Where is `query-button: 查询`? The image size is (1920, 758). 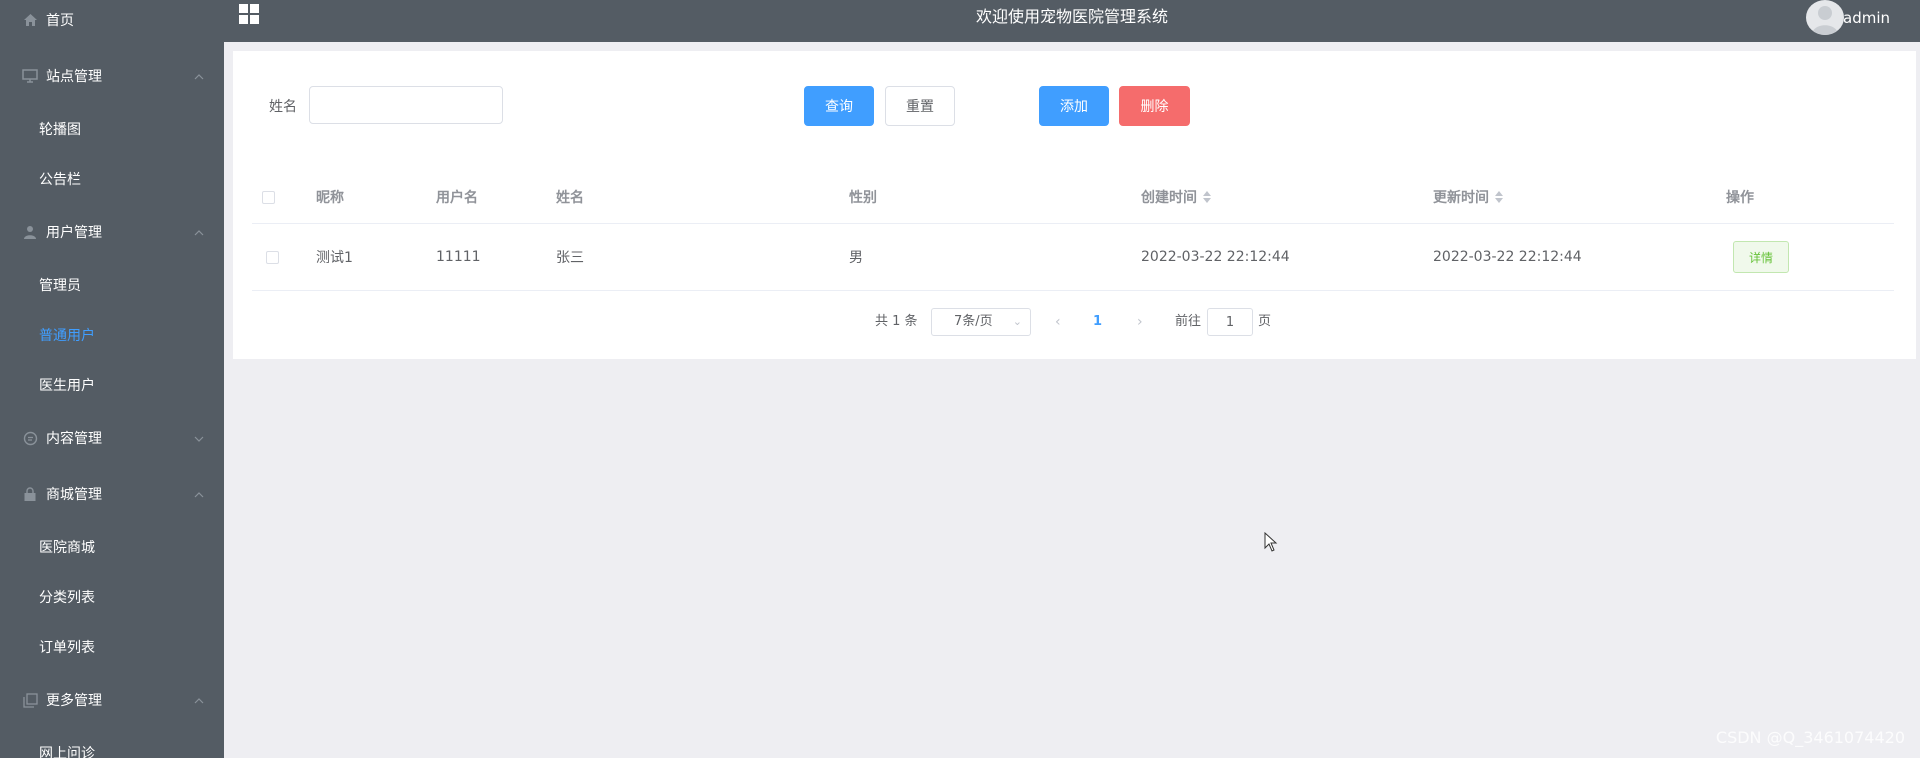 query-button: 查询 is located at coordinates (839, 106).